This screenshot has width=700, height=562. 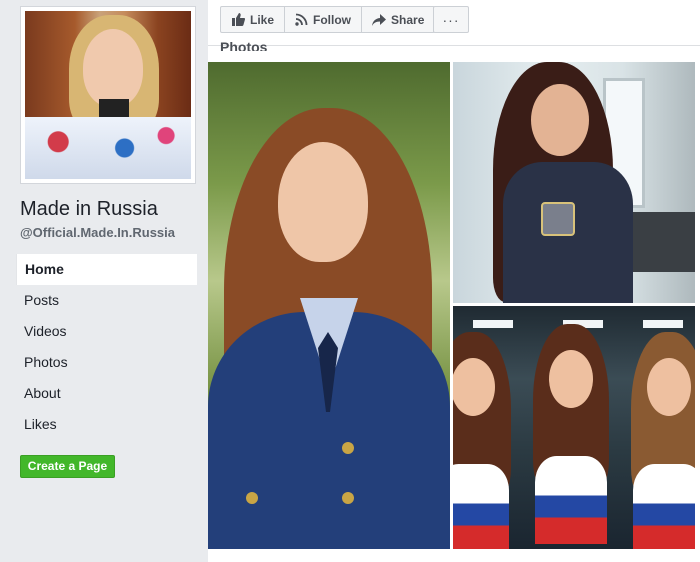 I want to click on page-name: Made in Russia, so click(x=89, y=209).